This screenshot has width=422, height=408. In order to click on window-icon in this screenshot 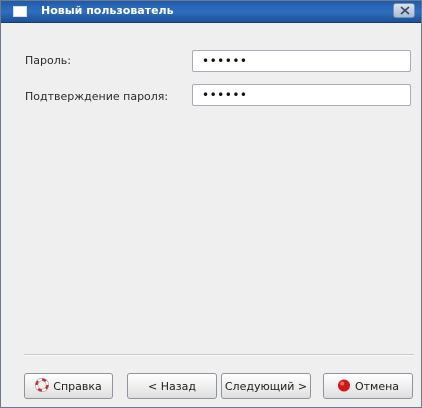, I will do `click(20, 11)`.